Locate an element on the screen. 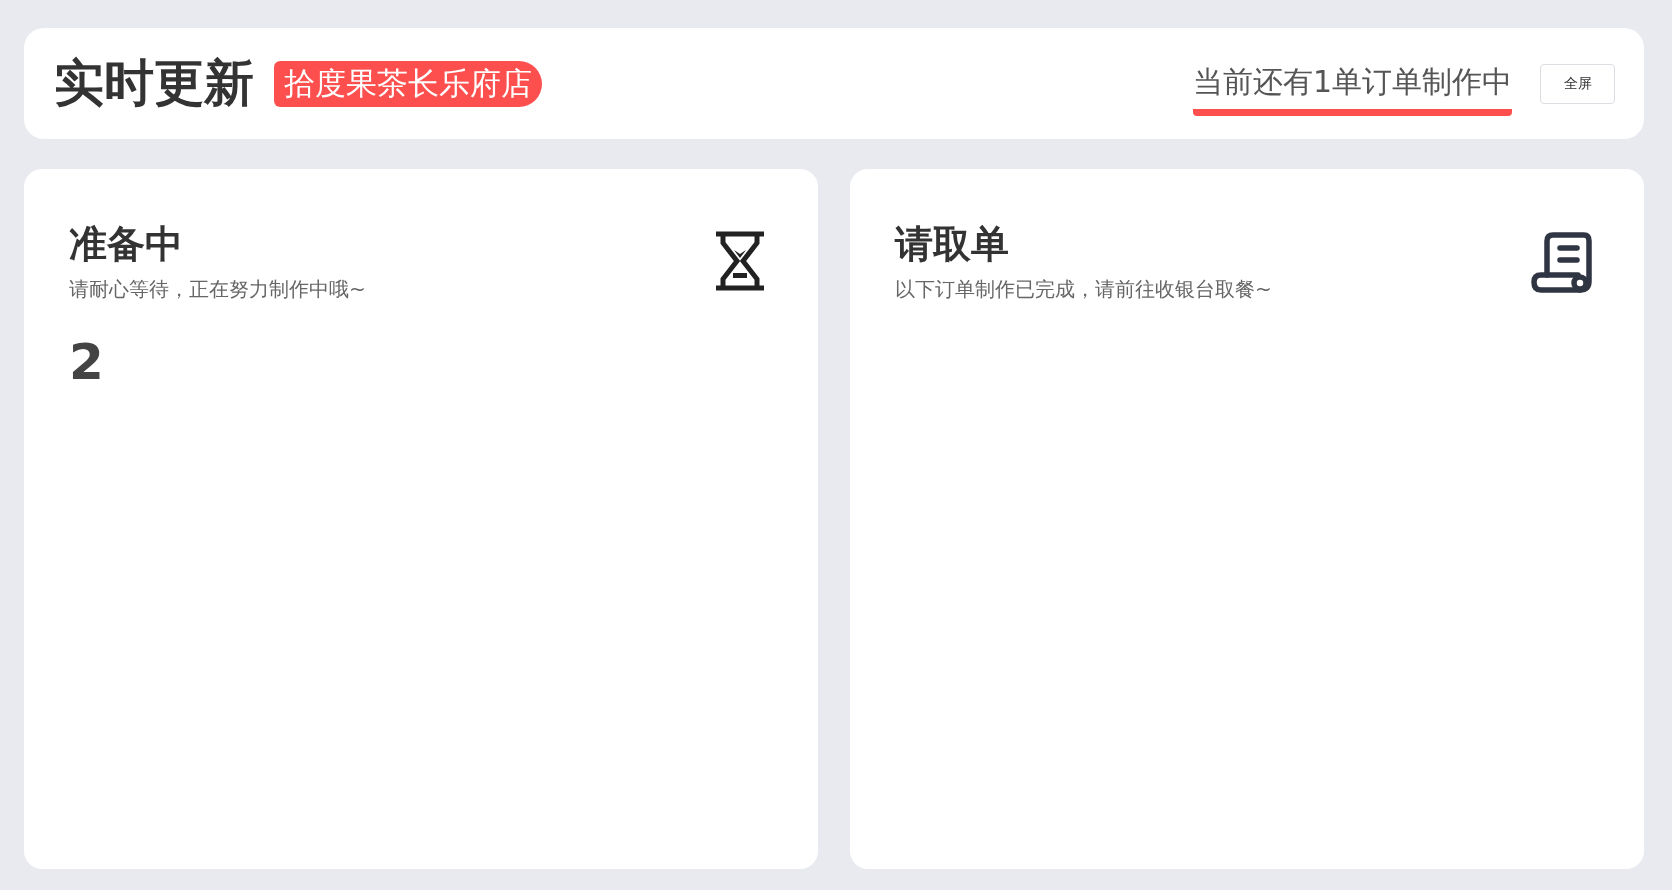  store-name-tag: 拾度果茶长乐府店 is located at coordinates (408, 83).